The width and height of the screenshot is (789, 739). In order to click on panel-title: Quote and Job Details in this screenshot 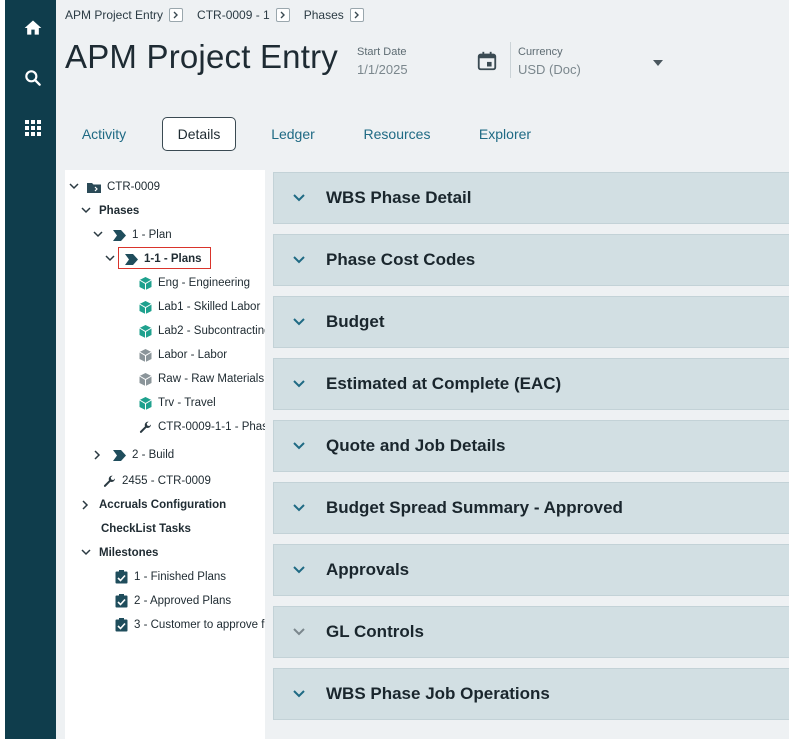, I will do `click(416, 445)`.